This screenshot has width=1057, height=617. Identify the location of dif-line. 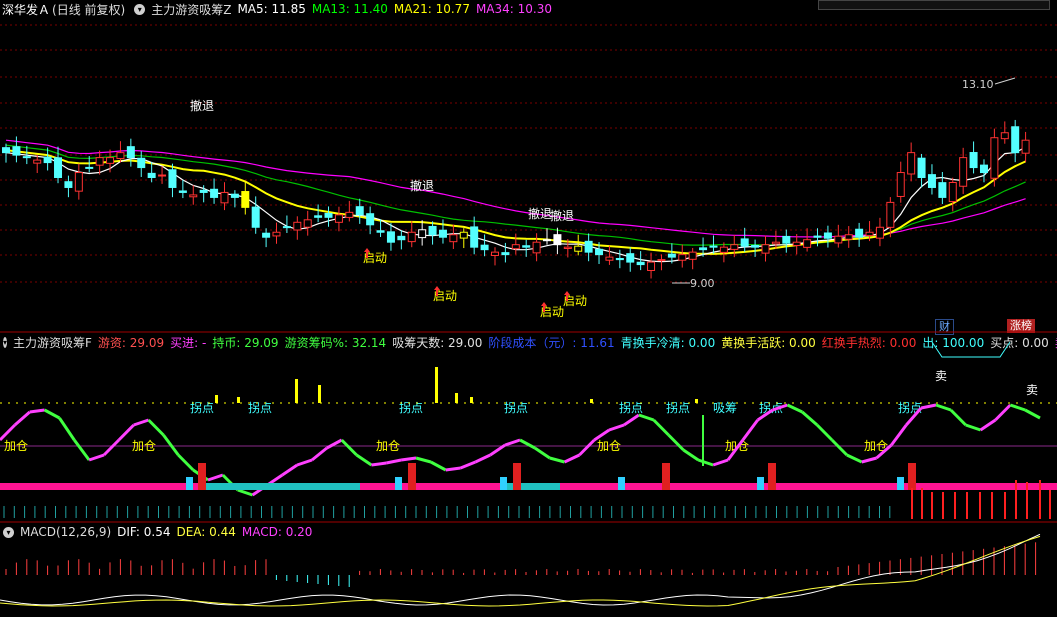
(520, 569).